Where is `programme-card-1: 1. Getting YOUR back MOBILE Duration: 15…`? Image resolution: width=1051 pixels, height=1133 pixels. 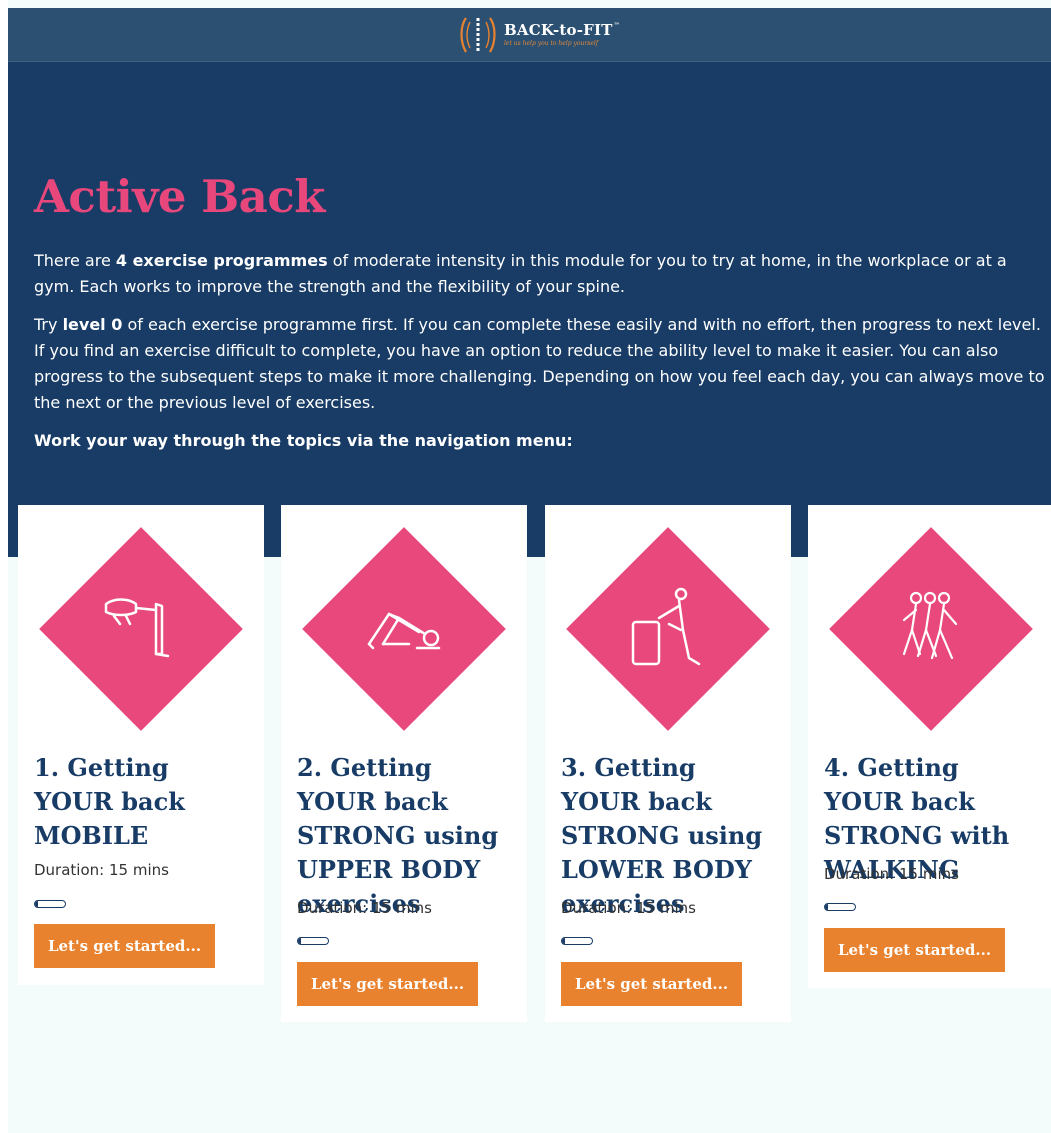 programme-card-1: 1. Getting YOUR back MOBILE Duration: 15… is located at coordinates (141, 745).